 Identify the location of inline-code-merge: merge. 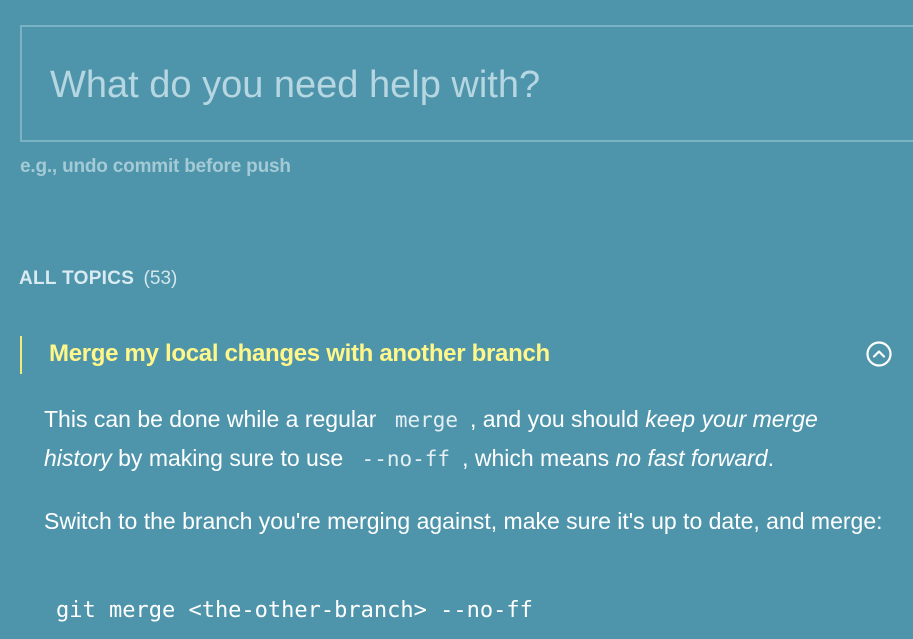
(426, 420).